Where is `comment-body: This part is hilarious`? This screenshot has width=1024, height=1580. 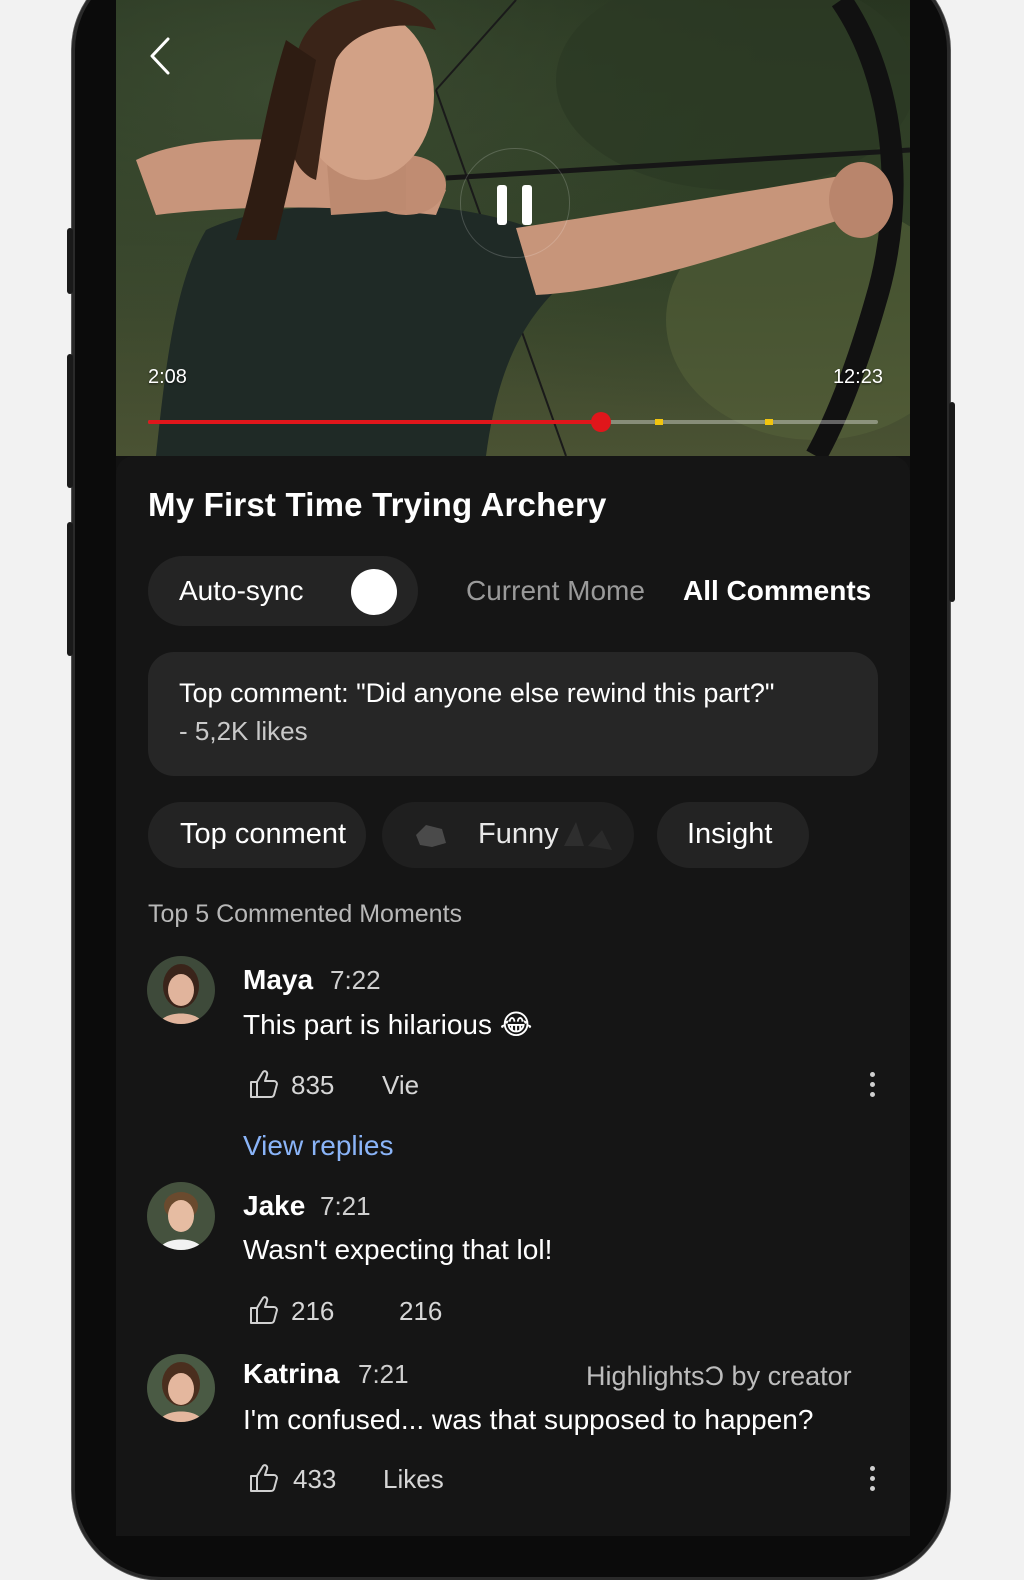 comment-body: This part is hilarious is located at coordinates (367, 1024).